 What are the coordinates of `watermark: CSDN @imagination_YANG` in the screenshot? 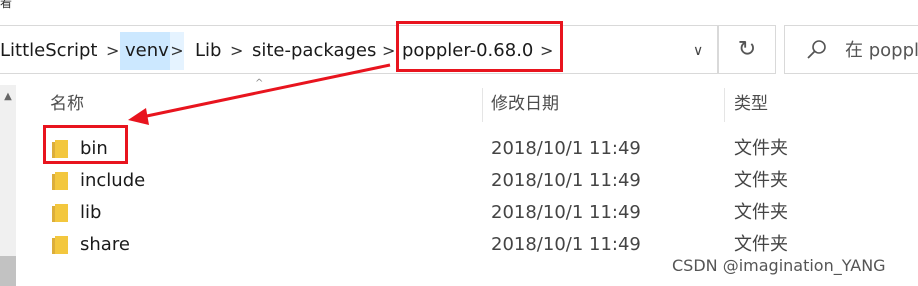 It's located at (779, 265).